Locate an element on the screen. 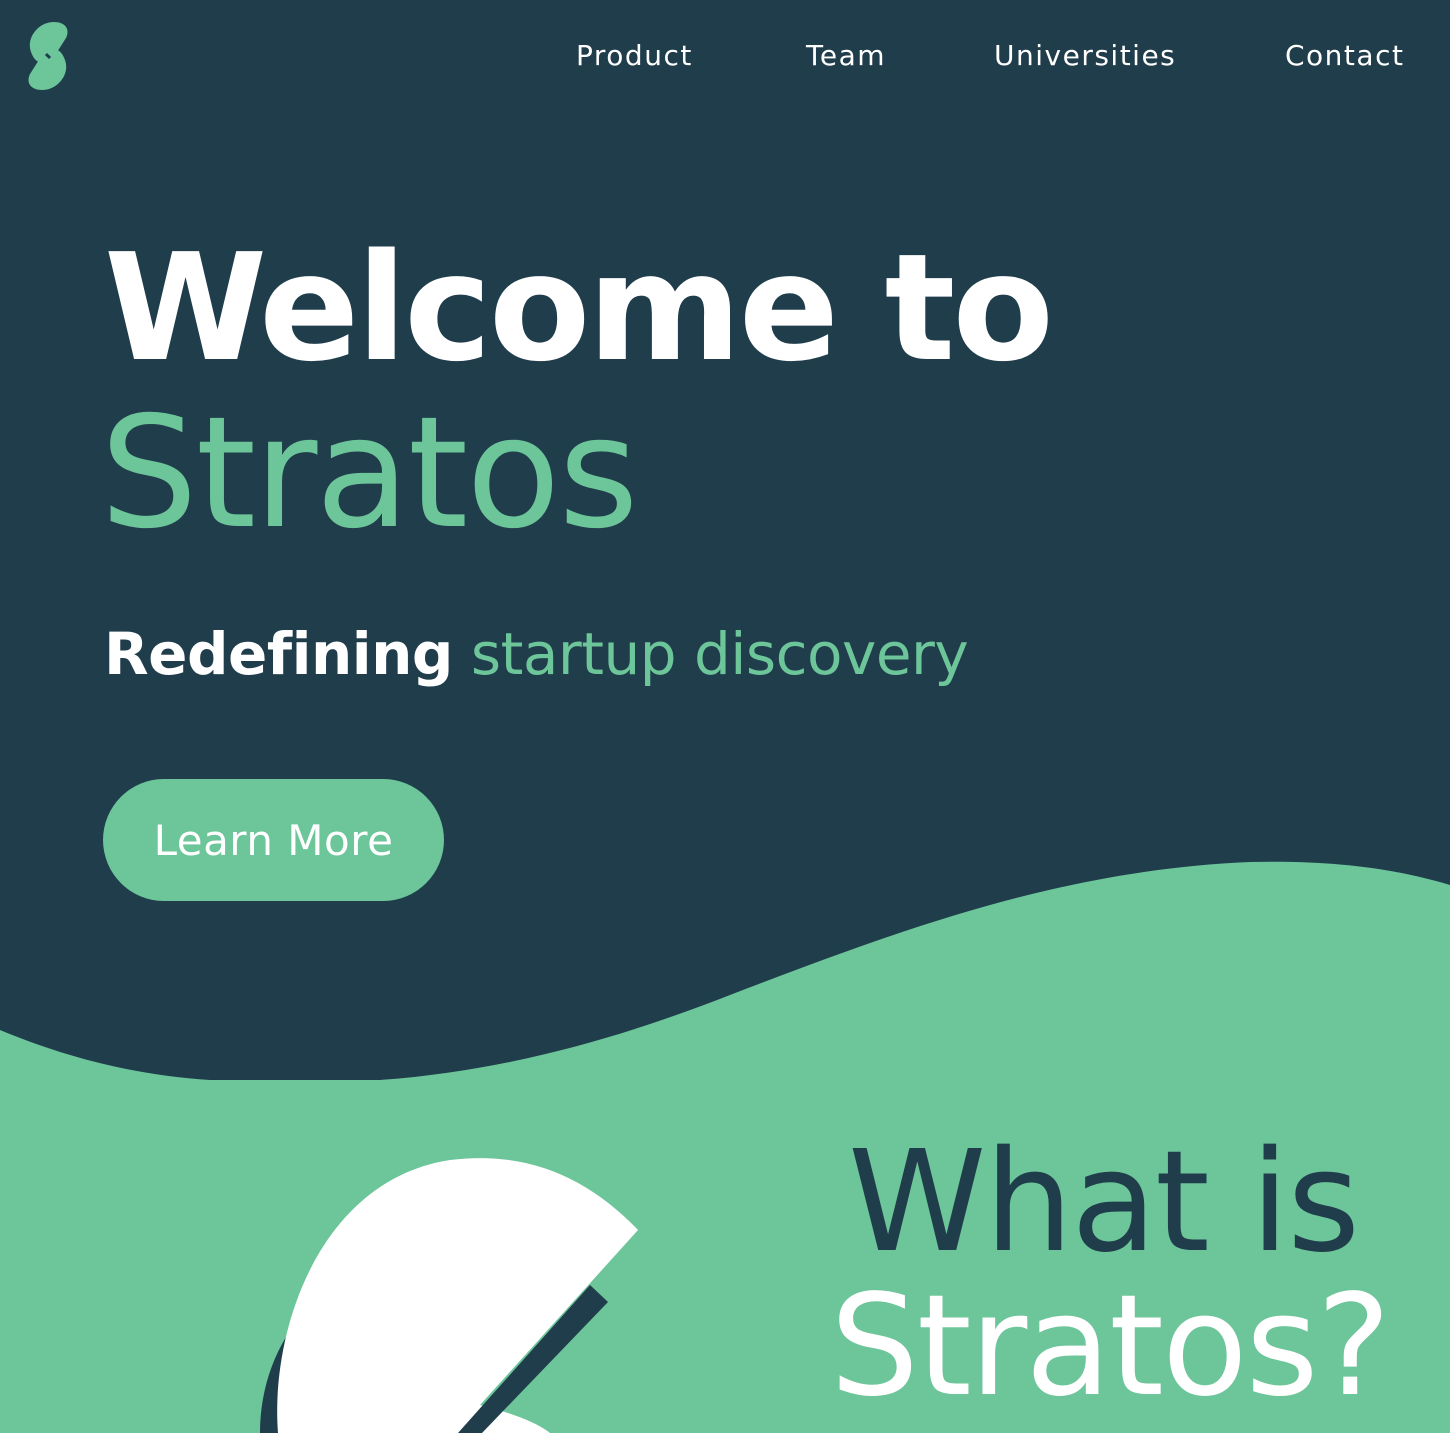 The image size is (1450, 1433). top-nav: Product Team Universities Contact is located at coordinates (725, 58).